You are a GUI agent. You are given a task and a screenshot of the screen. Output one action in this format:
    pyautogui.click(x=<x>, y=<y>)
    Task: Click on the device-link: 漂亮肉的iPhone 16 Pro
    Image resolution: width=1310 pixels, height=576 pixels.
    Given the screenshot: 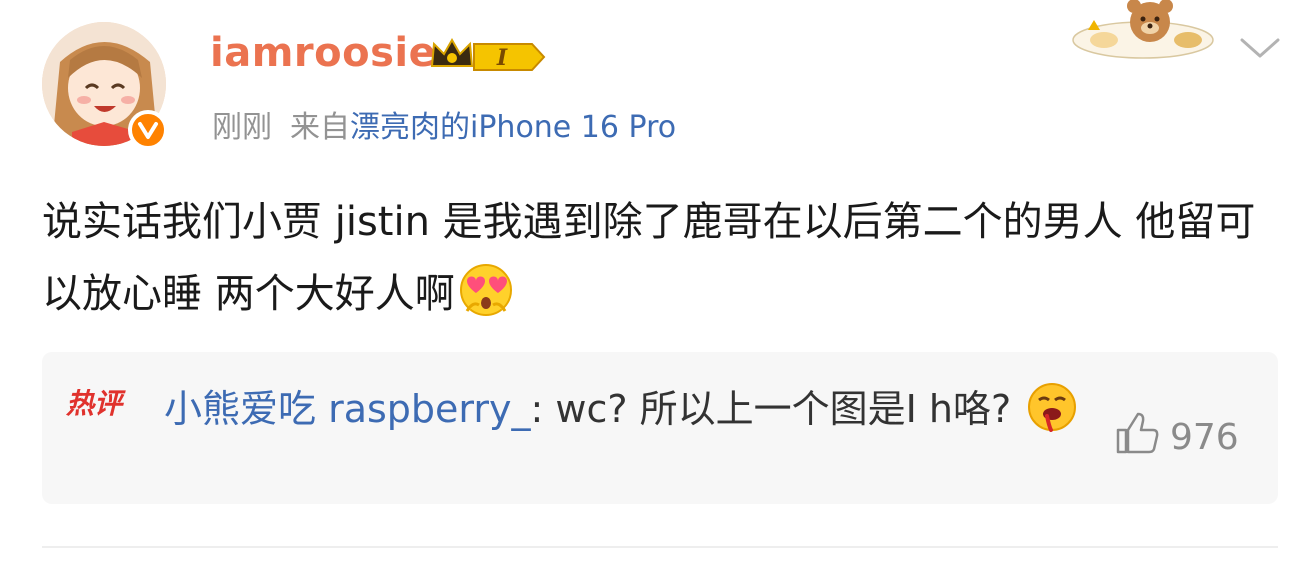 What is the action you would take?
    pyautogui.click(x=513, y=127)
    